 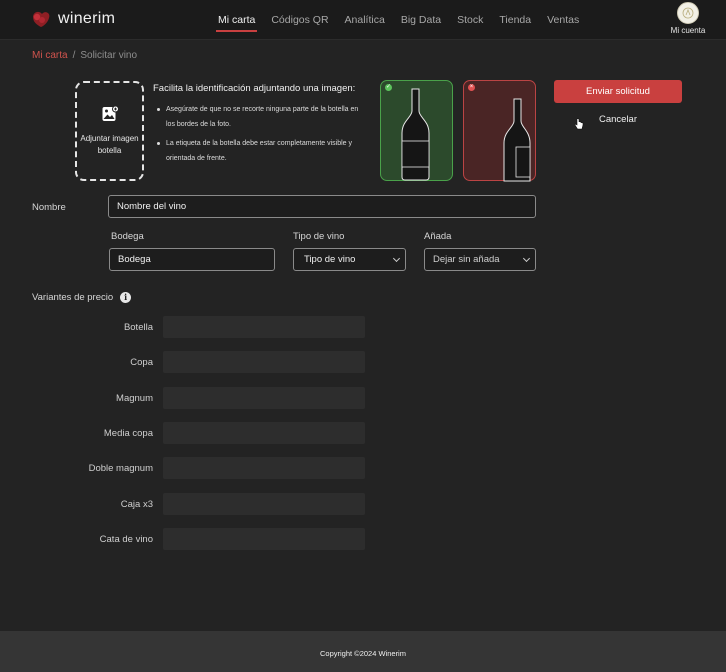 I want to click on bottle-full-icon, so click(x=415, y=134).